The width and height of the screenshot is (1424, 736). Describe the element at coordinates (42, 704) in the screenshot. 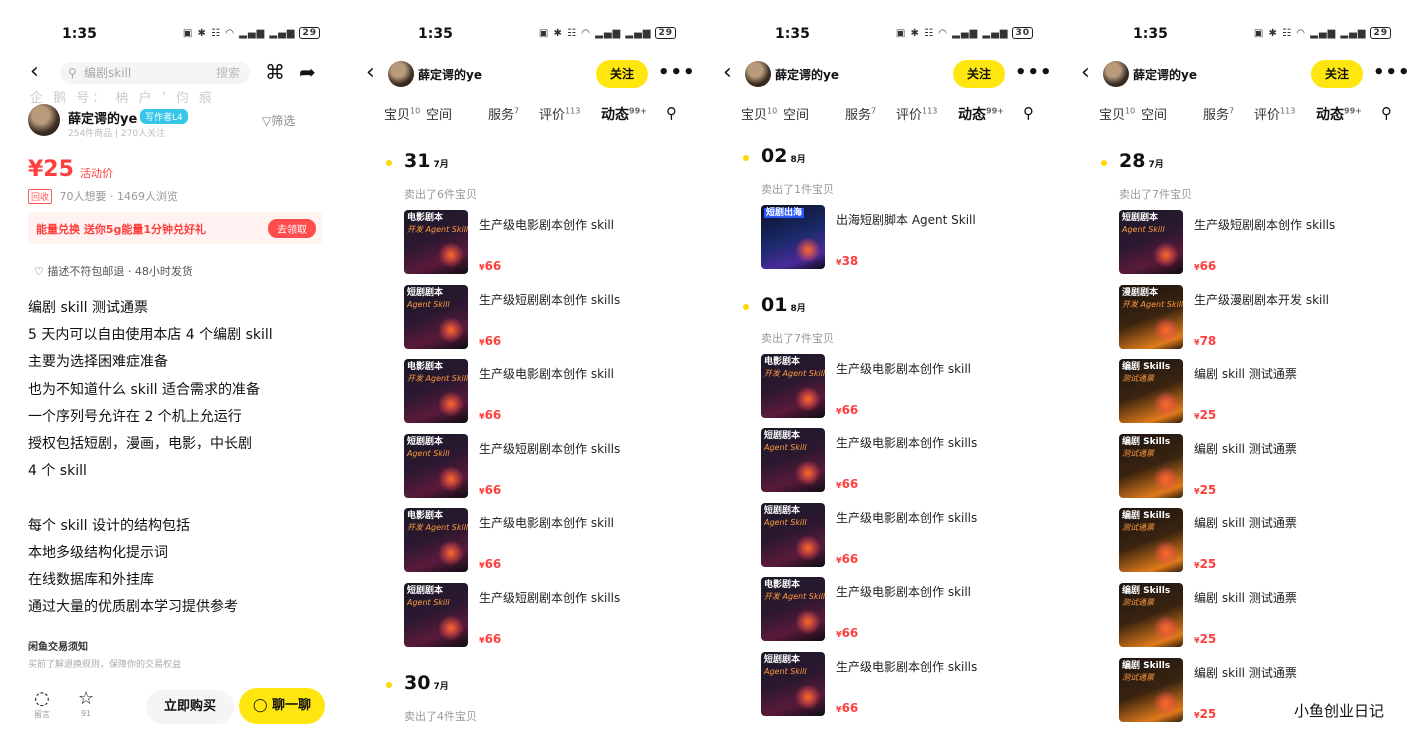

I see `comment-button: ◌ 留言` at that location.